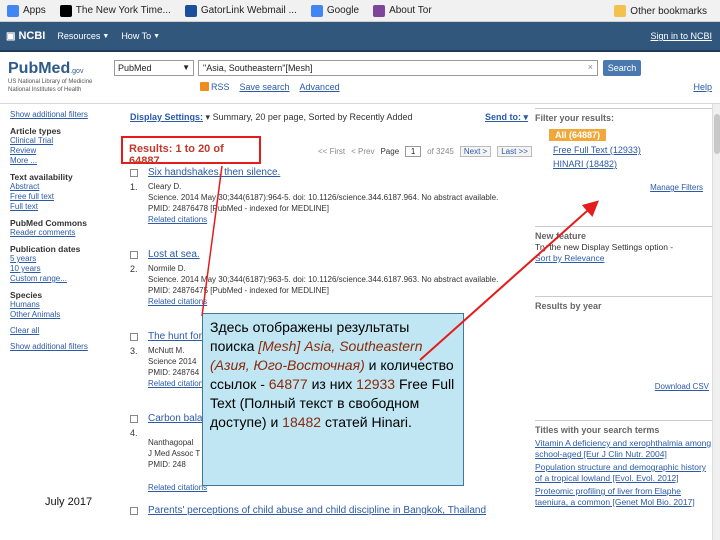 This screenshot has width=720, height=540. I want to click on result-title-link: Lost at sea., so click(174, 255).